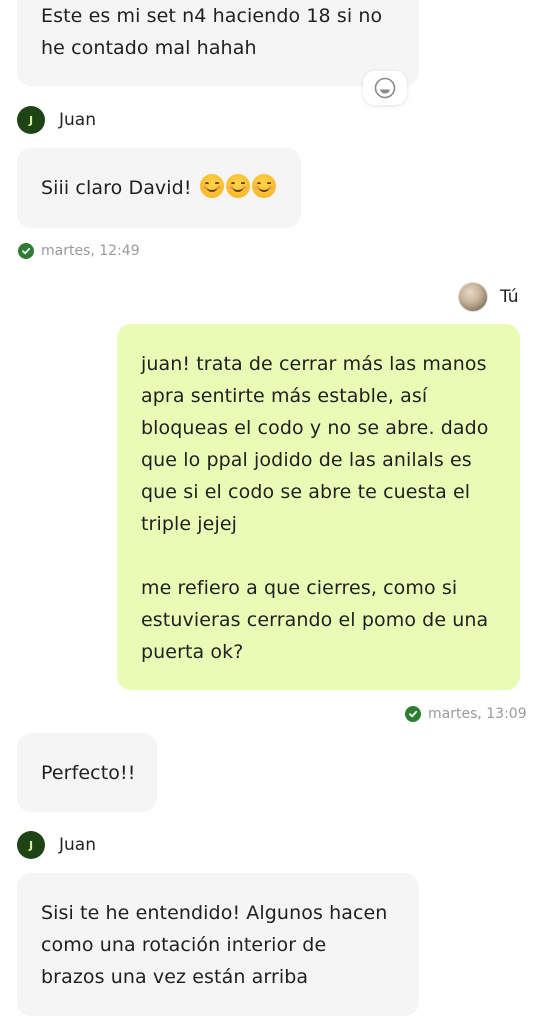 This screenshot has width=535, height=1024. I want to click on message-text-line: Este es mi set n4 haciendo 18 si no, so click(212, 16).